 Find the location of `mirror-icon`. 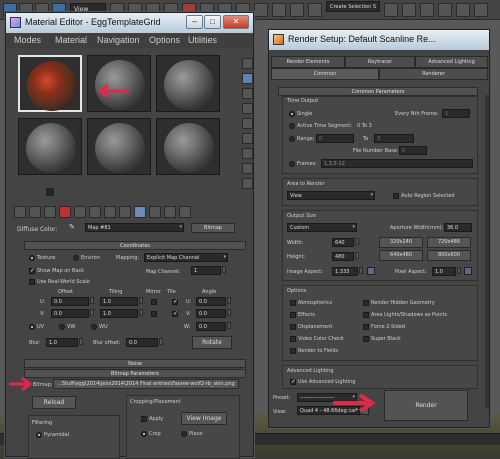

mirror-icon is located at coordinates (279, 10).